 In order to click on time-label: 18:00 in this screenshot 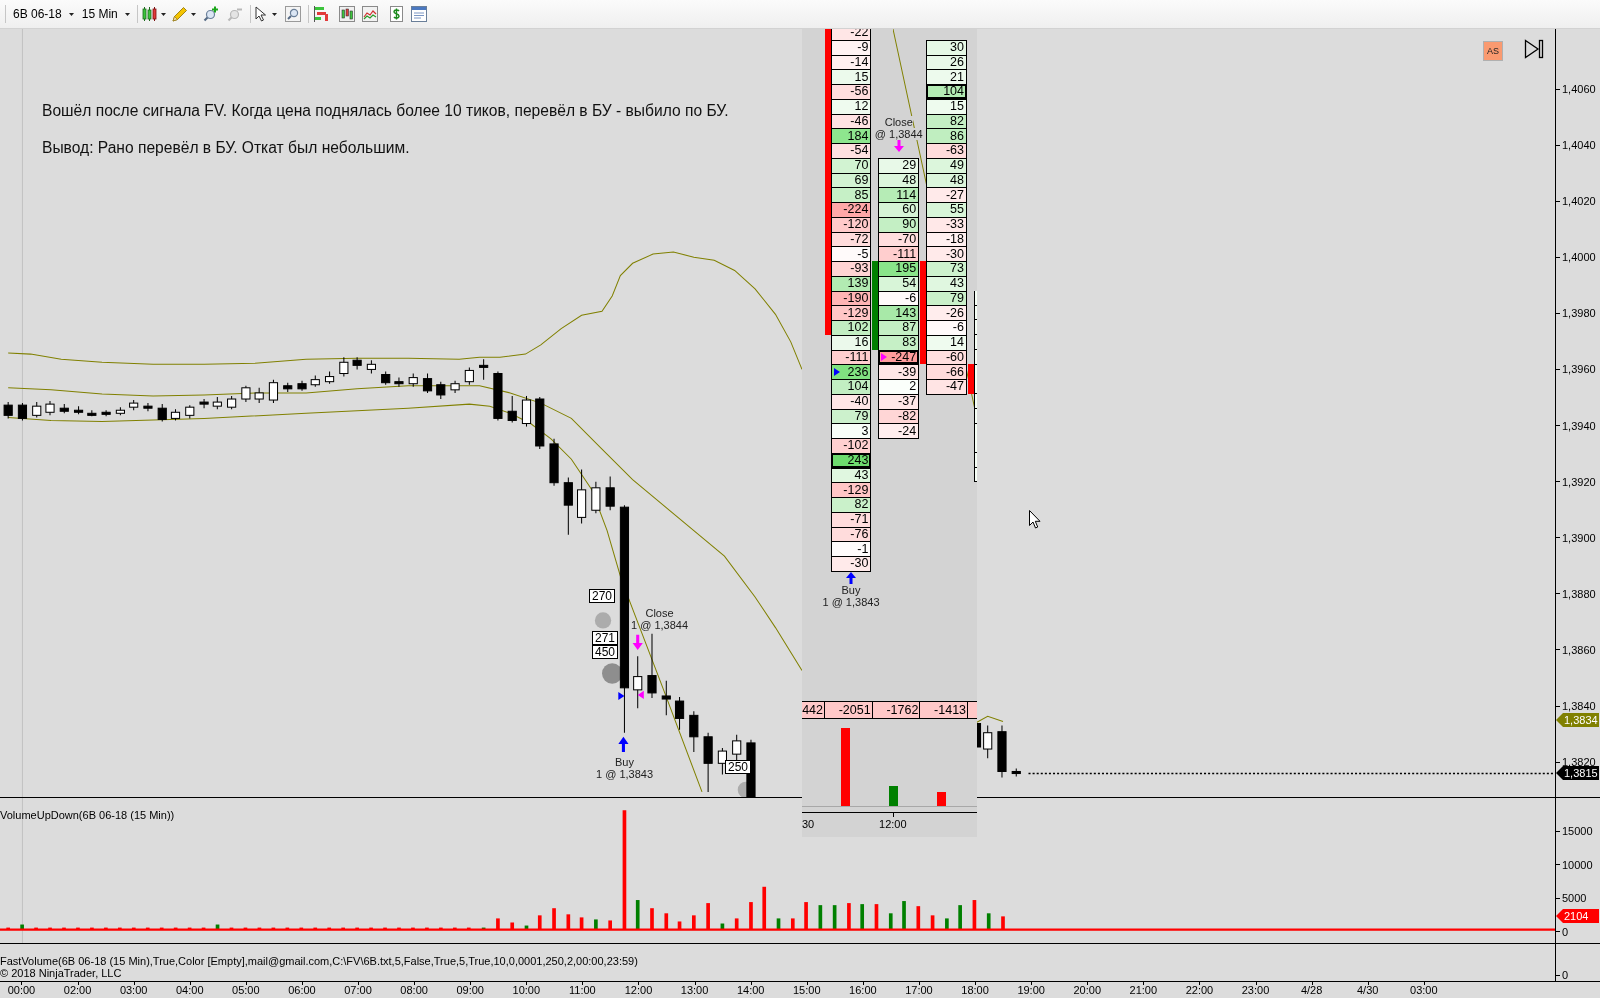, I will do `click(975, 991)`.